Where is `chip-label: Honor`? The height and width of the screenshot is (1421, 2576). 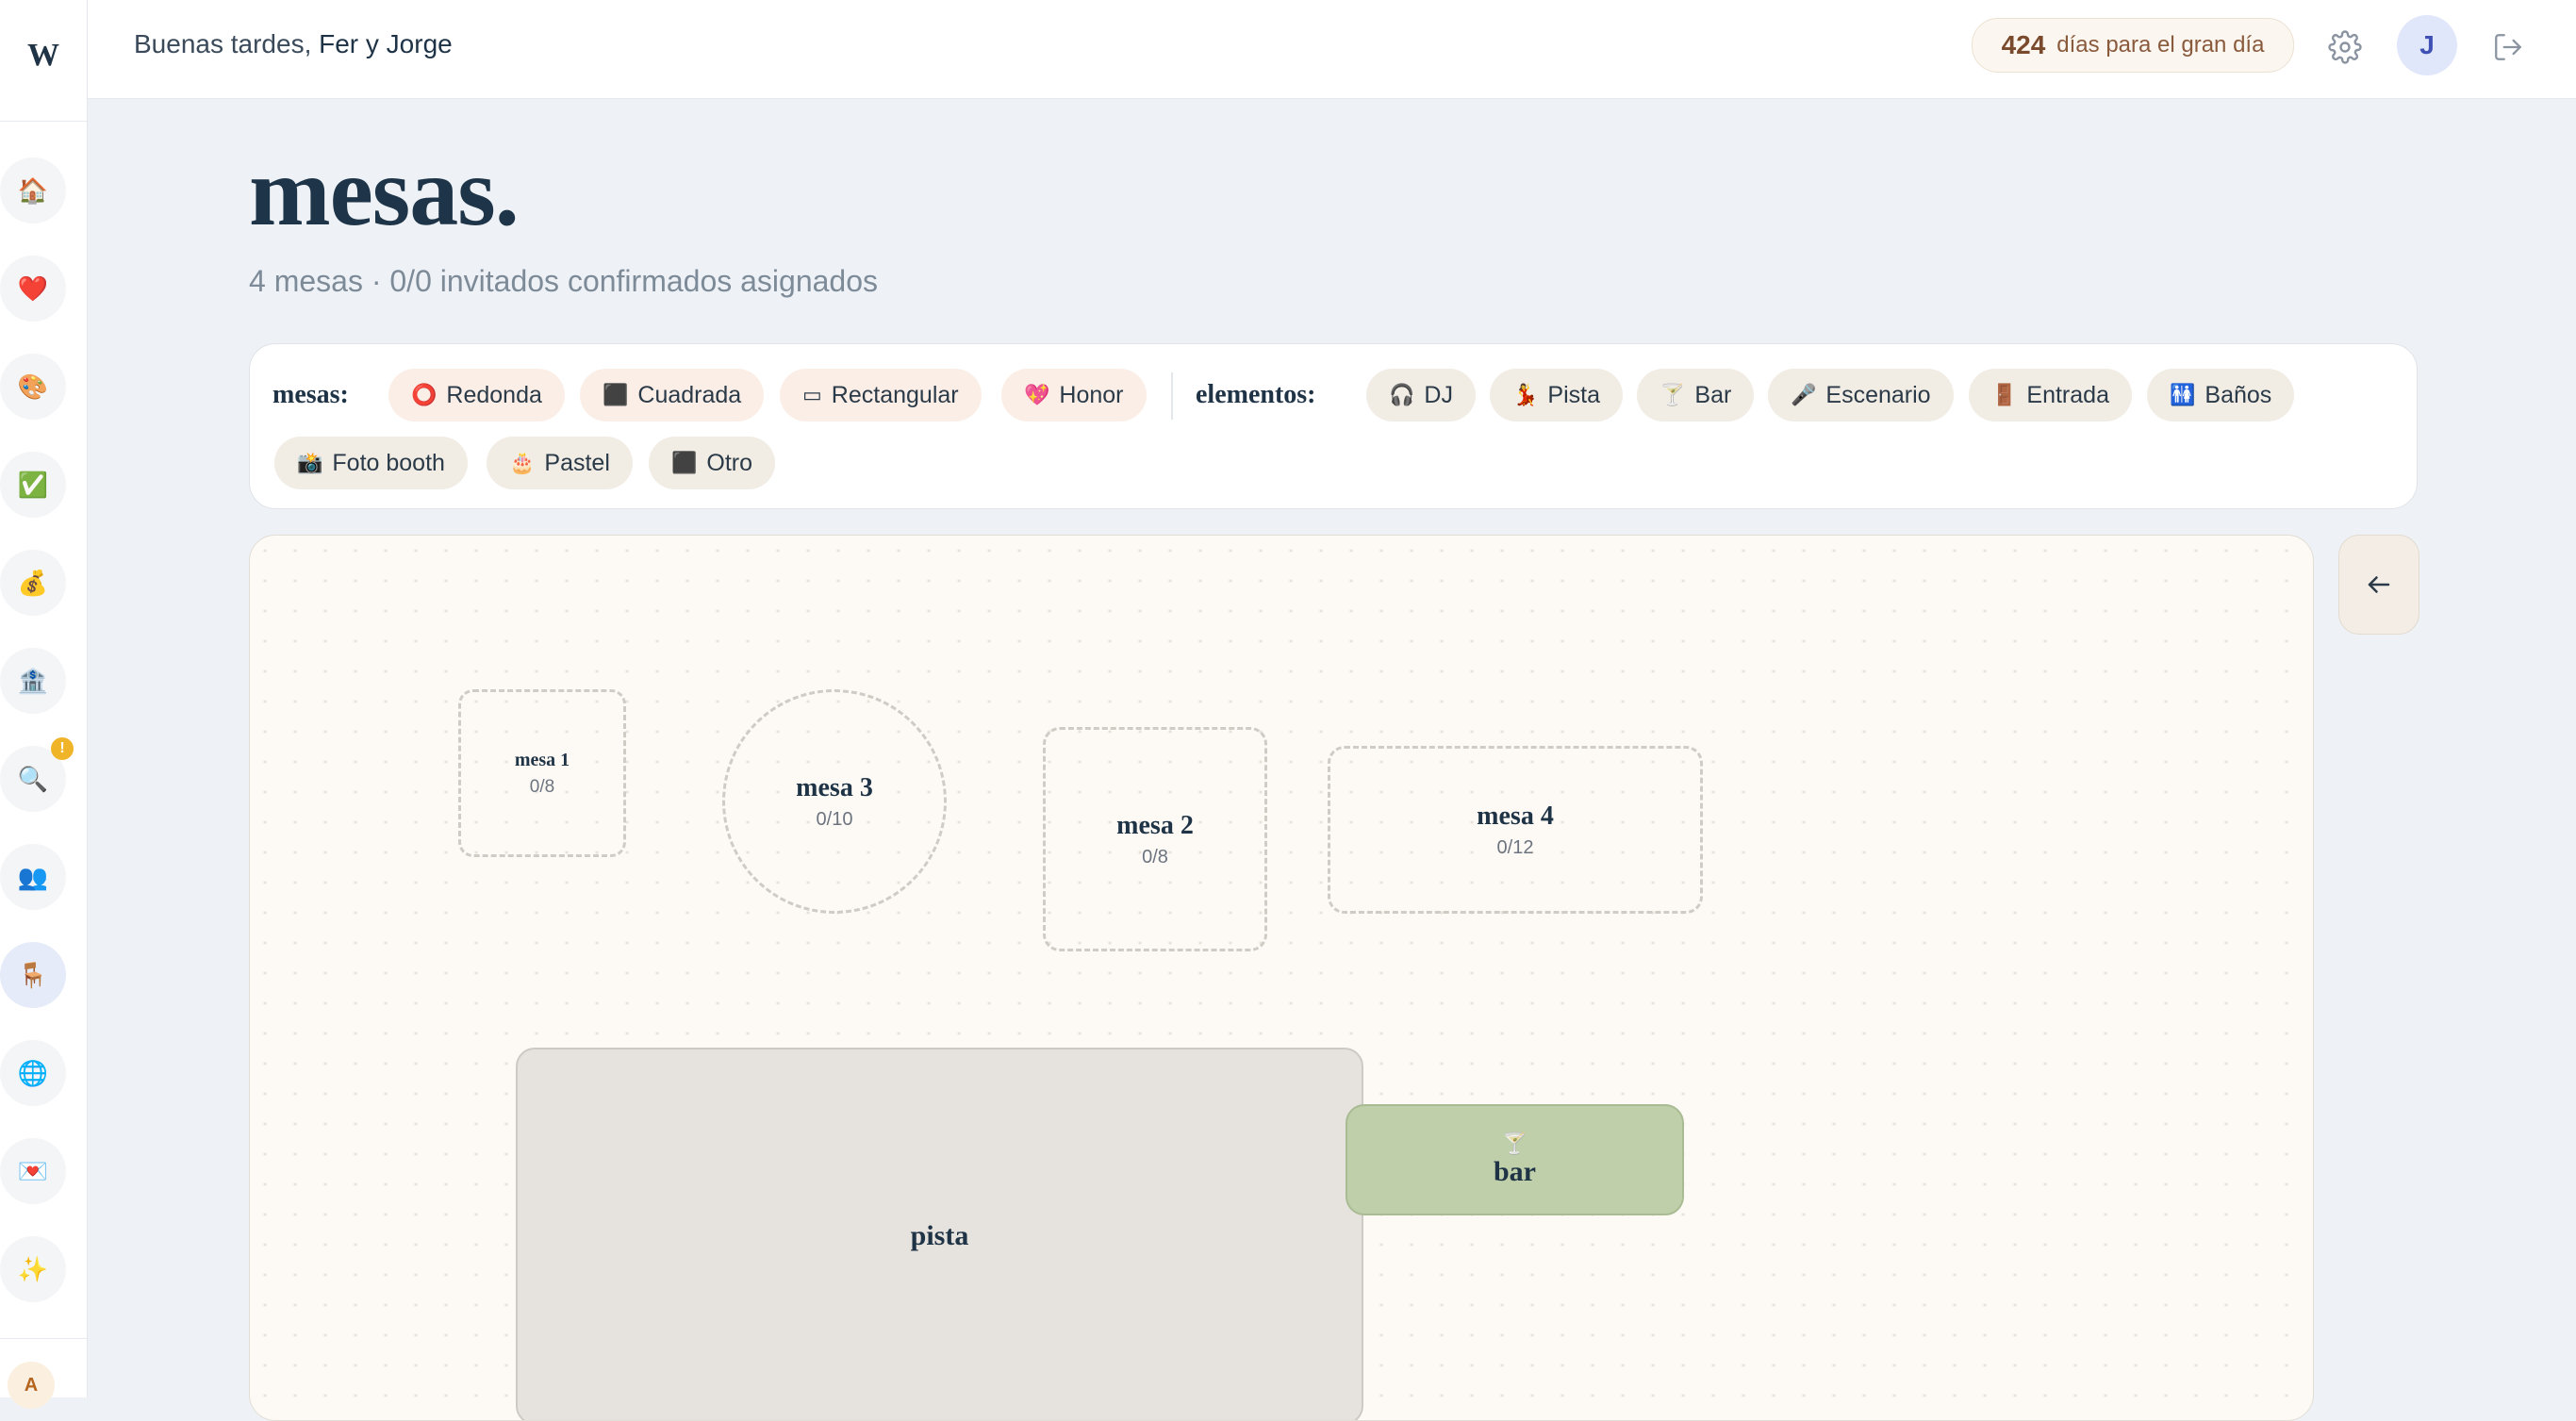 chip-label: Honor is located at coordinates (1091, 394).